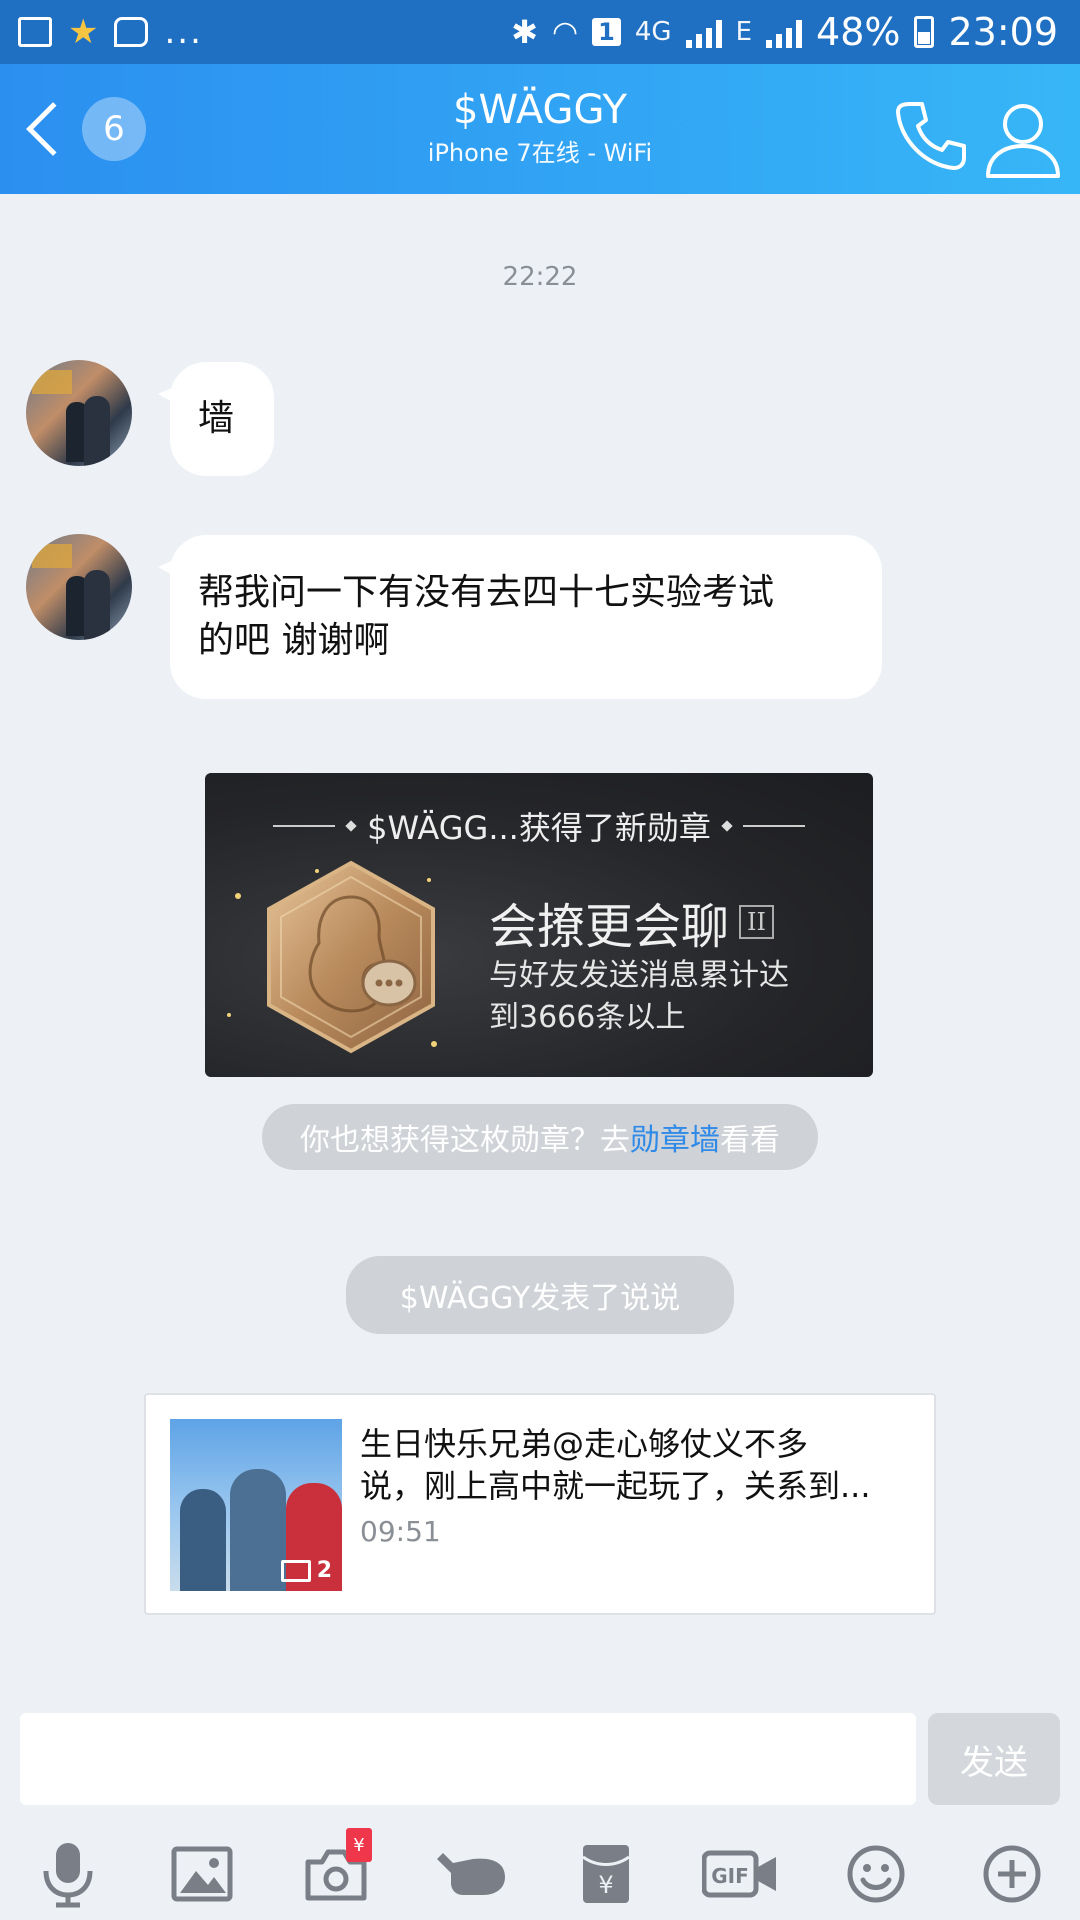 This screenshot has height=1920, width=1080. I want to click on contact-online-status: iPhone 7在线 - WiFi, so click(540, 153).